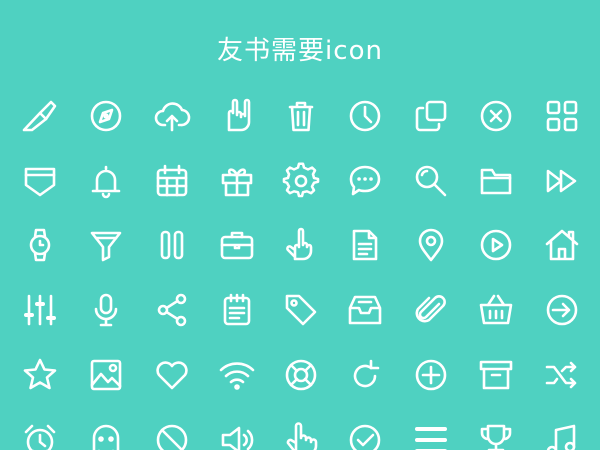 This screenshot has height=450, width=600. I want to click on refresh-icon, so click(365, 375).